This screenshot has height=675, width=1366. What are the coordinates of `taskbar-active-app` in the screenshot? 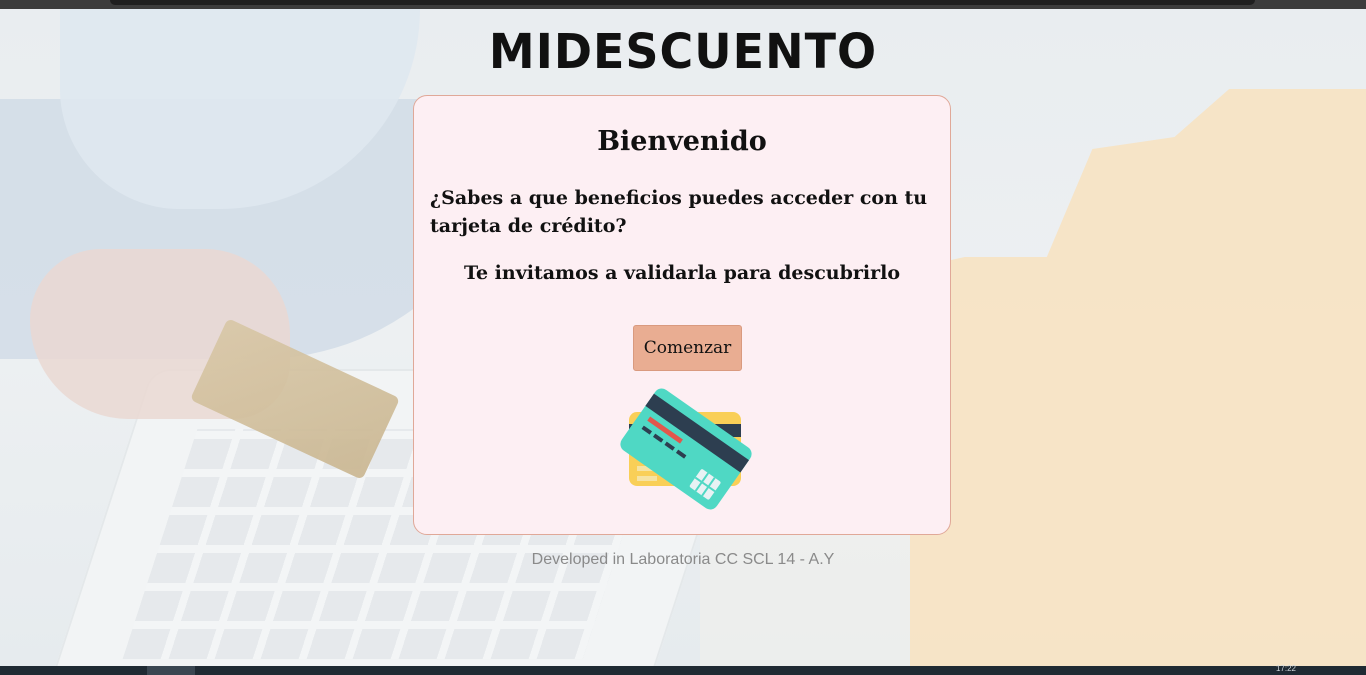 It's located at (171, 670).